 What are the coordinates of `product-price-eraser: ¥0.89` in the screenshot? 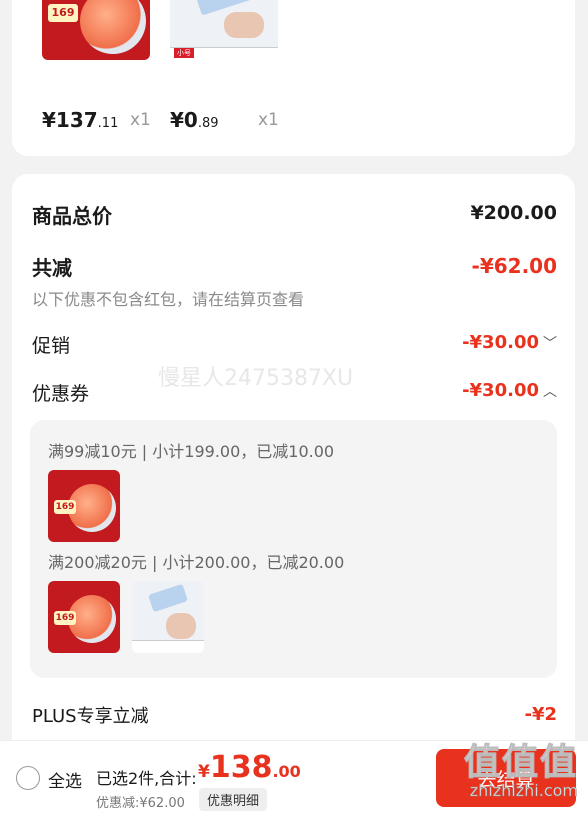 It's located at (194, 120).